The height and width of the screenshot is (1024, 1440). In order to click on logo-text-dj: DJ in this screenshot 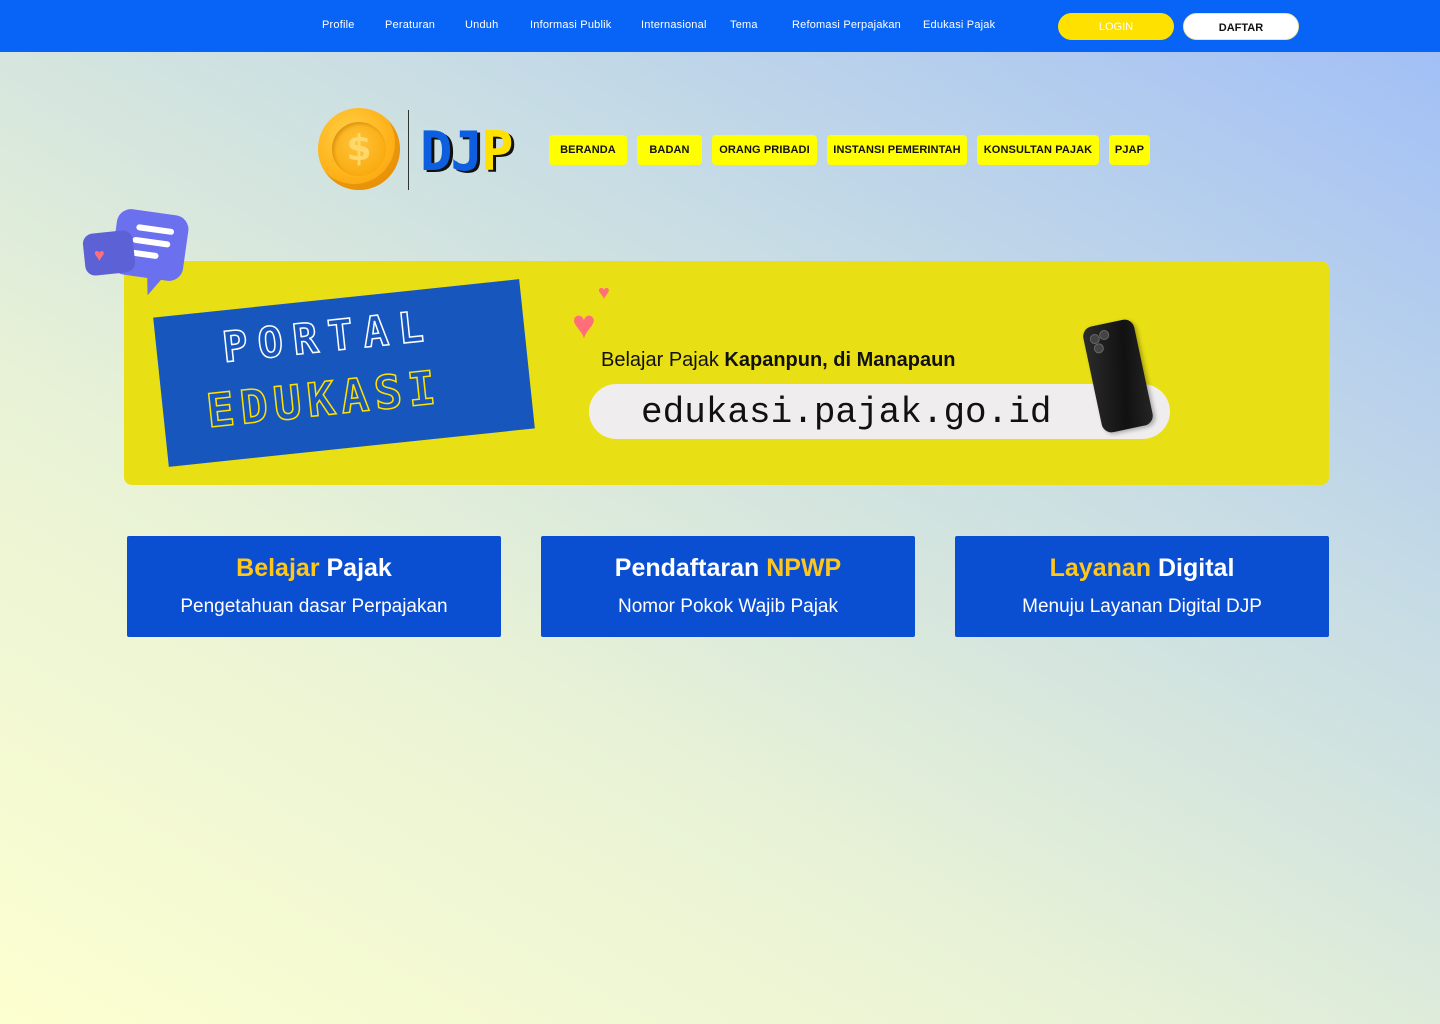, I will do `click(451, 151)`.